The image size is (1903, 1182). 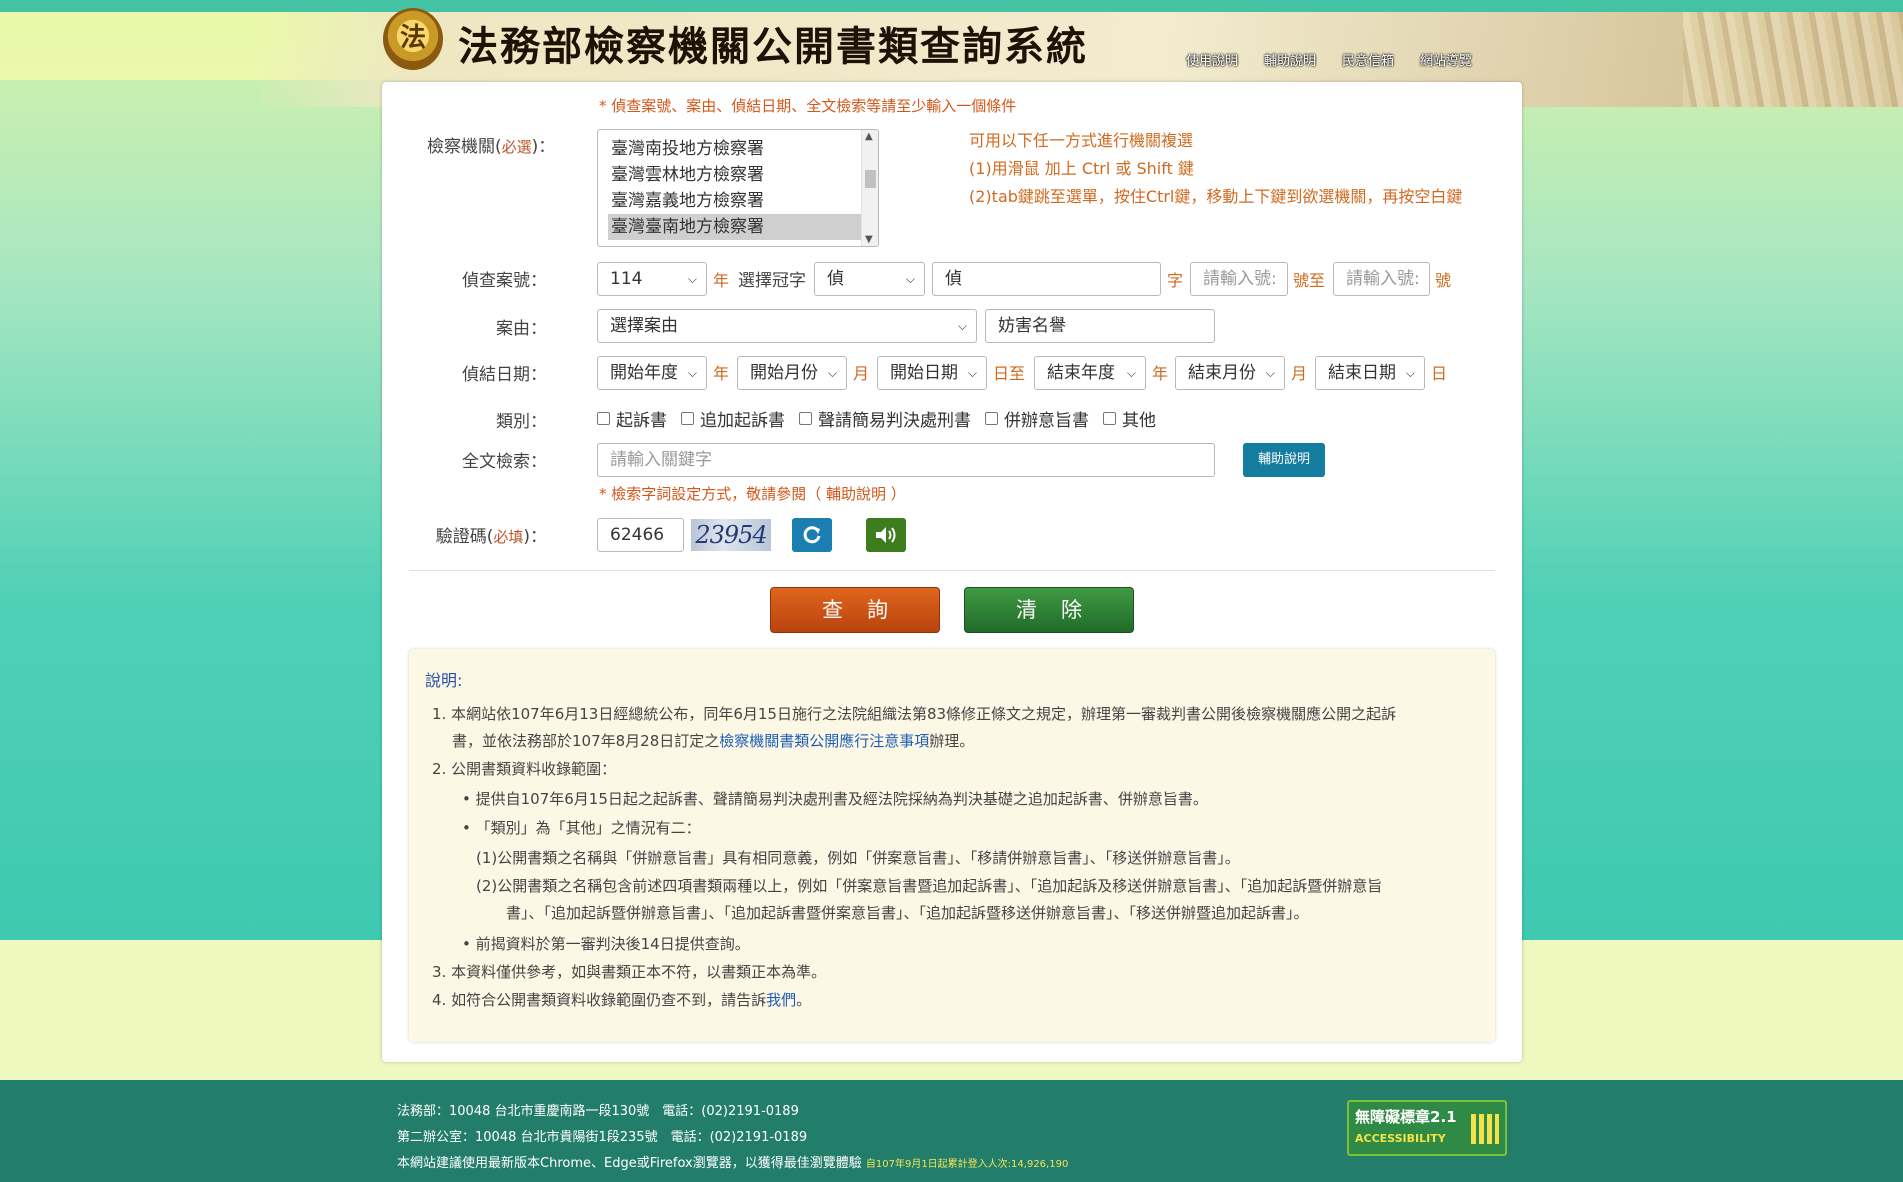 I want to click on category-summary-checkbox: 聲請簡易判決處刑書, so click(x=885, y=418).